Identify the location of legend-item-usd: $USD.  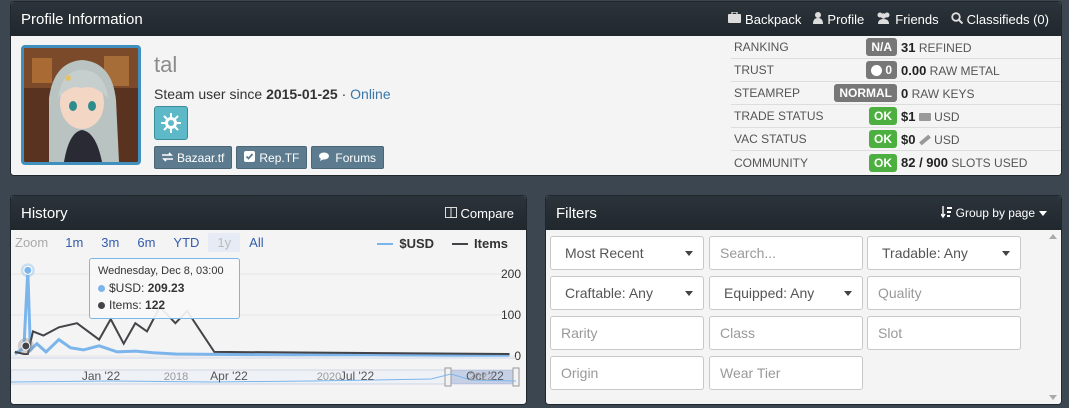
(405, 243).